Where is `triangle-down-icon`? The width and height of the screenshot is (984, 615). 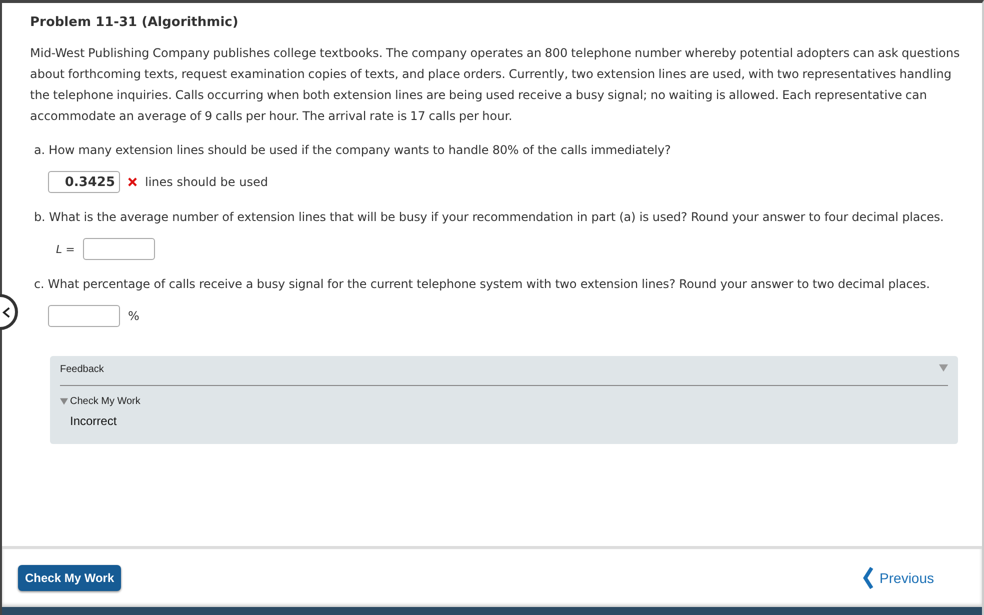 triangle-down-icon is located at coordinates (64, 401).